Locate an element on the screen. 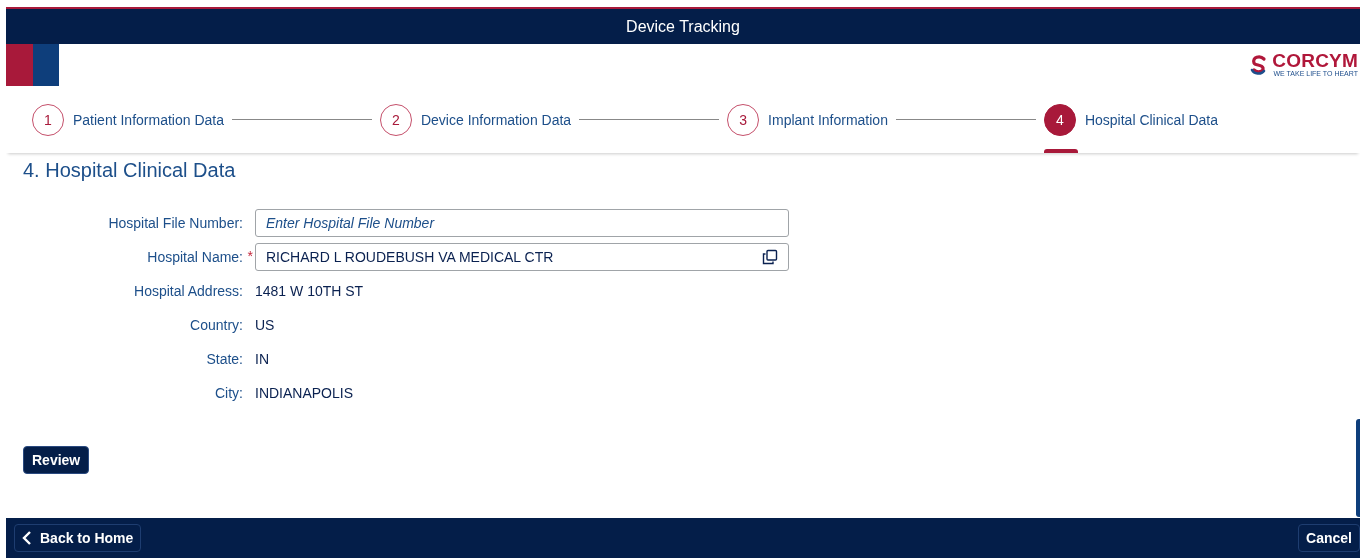 The image size is (1360, 558). input-field: Enter Hospital File Number is located at coordinates (522, 223).